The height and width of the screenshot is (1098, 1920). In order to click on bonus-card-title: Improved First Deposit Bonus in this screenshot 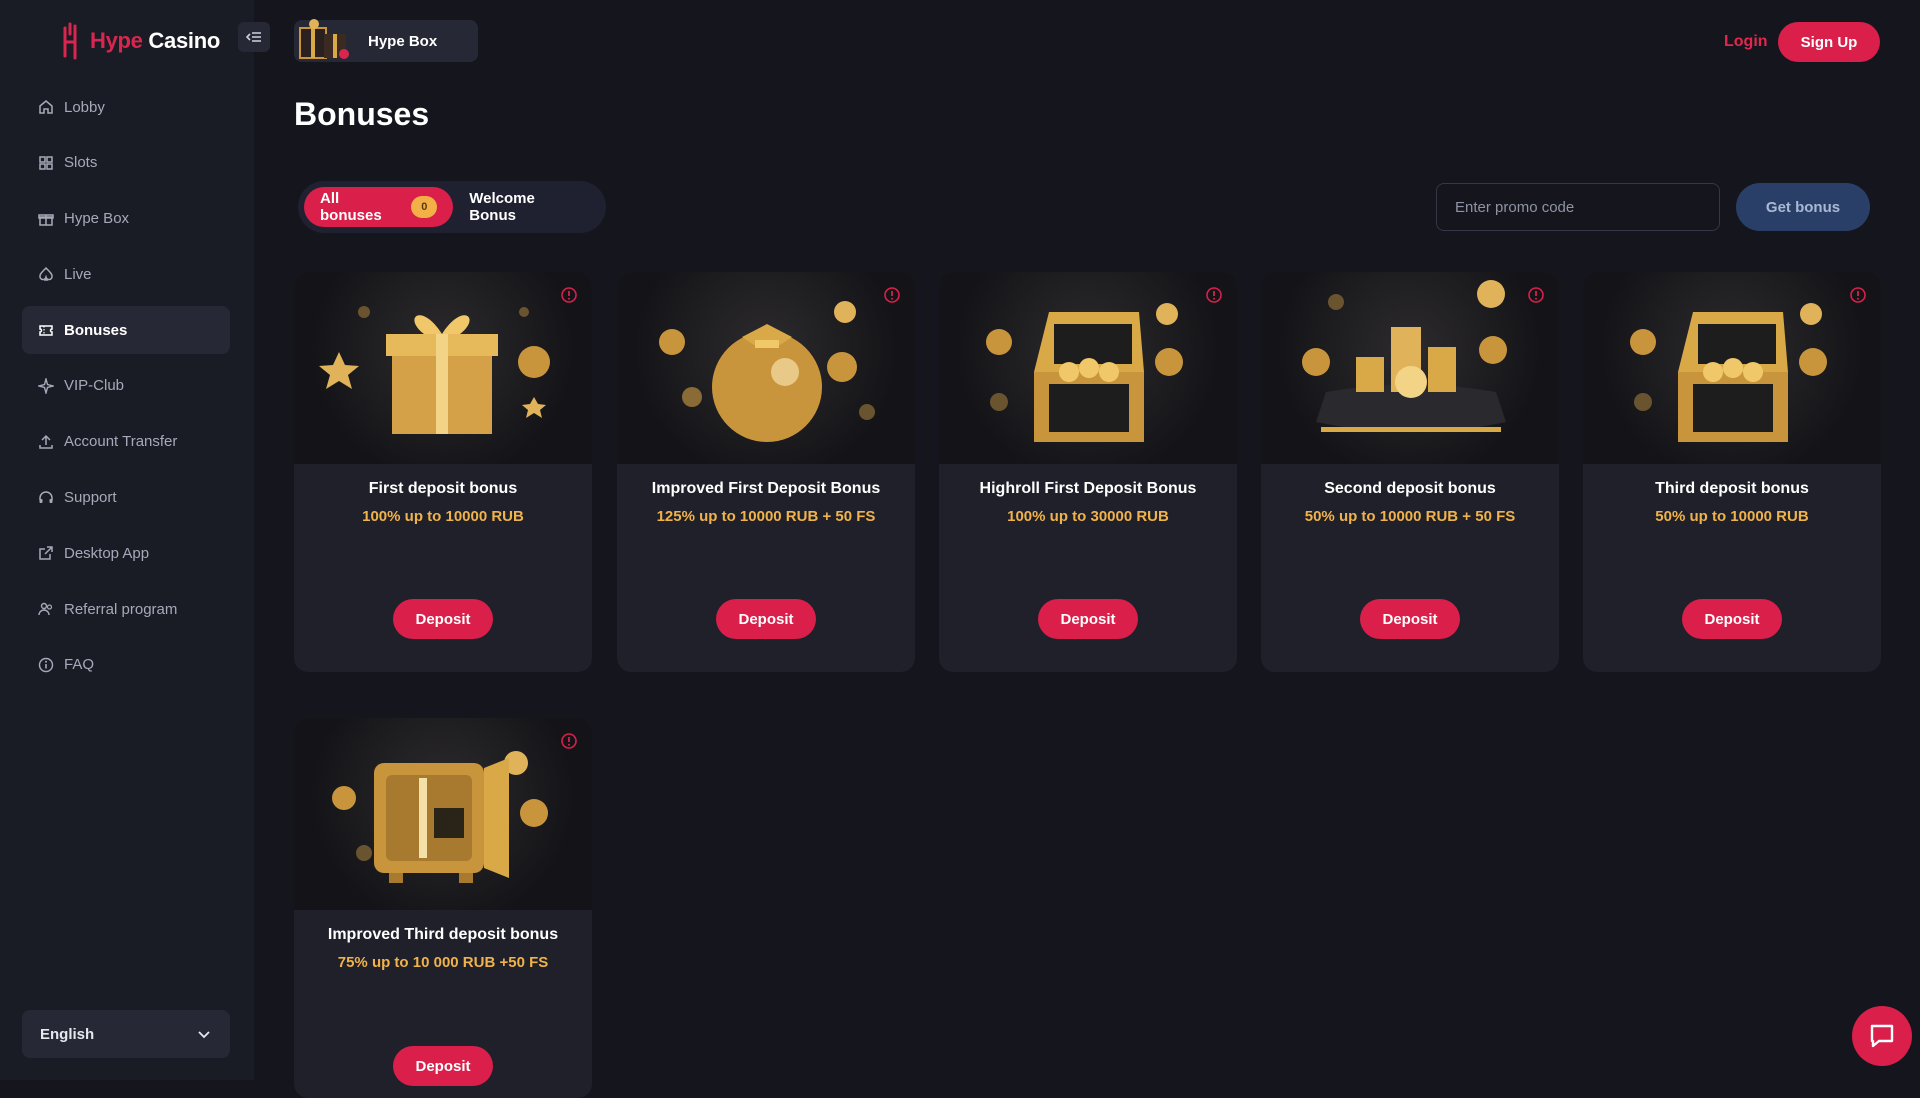, I will do `click(766, 488)`.